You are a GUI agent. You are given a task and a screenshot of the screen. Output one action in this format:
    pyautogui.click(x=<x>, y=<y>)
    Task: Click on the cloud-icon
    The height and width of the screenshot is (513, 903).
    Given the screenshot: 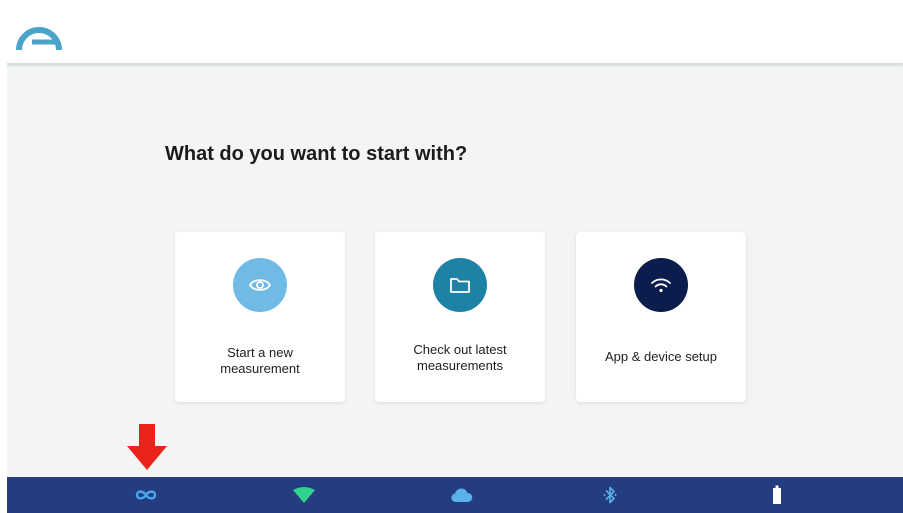 What is the action you would take?
    pyautogui.click(x=461, y=495)
    